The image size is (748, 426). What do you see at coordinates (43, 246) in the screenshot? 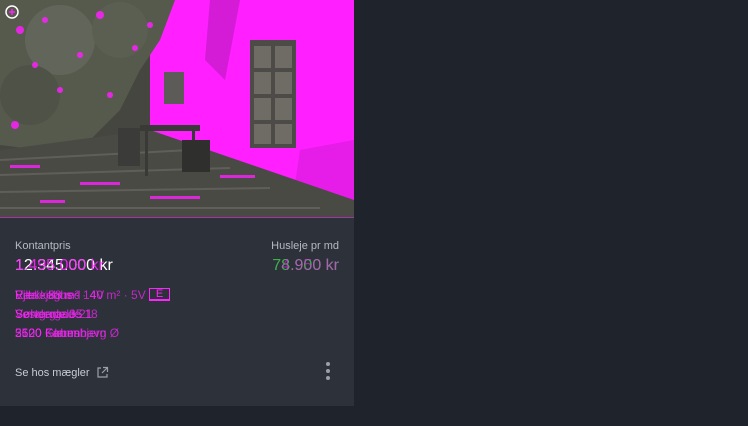
I see `price-label: Kontantpris` at bounding box center [43, 246].